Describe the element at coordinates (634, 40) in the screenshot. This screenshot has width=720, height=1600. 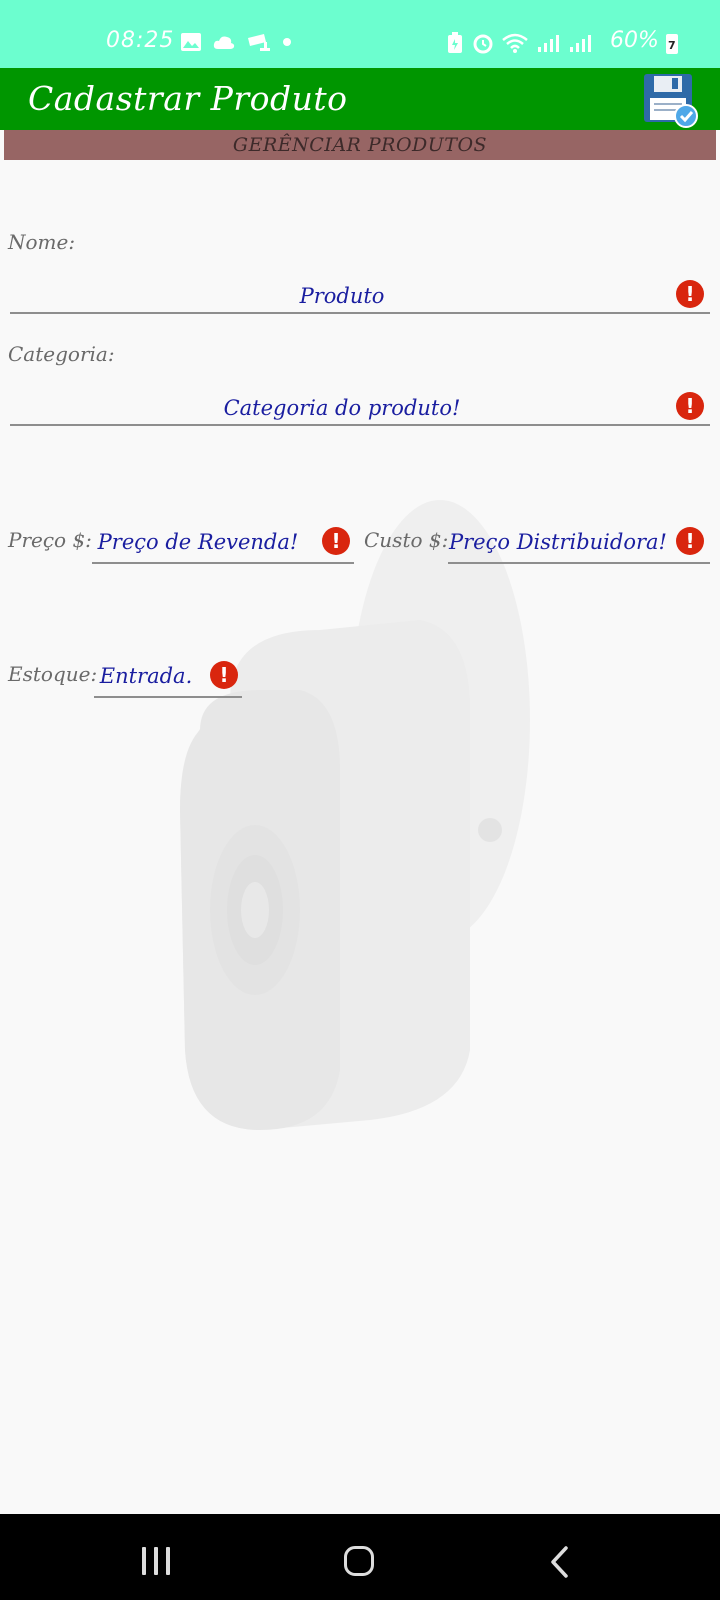
I see `battery-percent: 60%` at that location.